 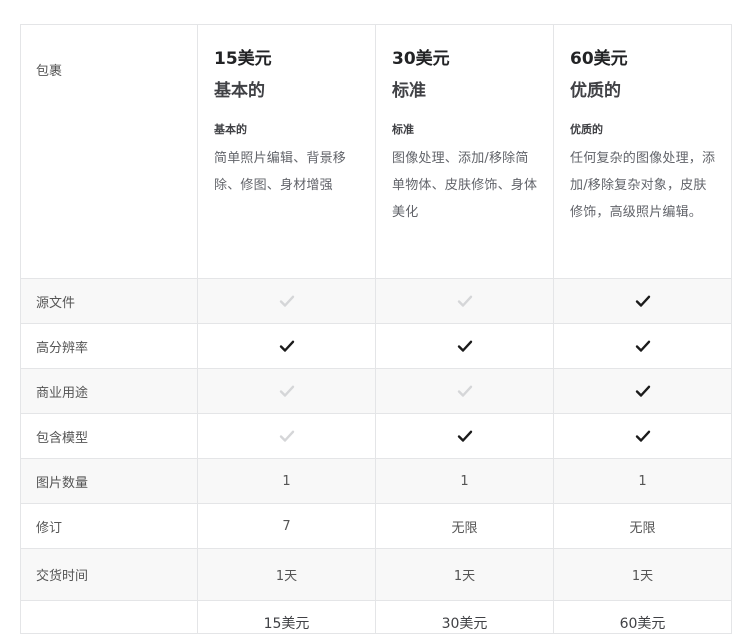 What do you see at coordinates (595, 91) in the screenshot?
I see `package-name: 优质的` at bounding box center [595, 91].